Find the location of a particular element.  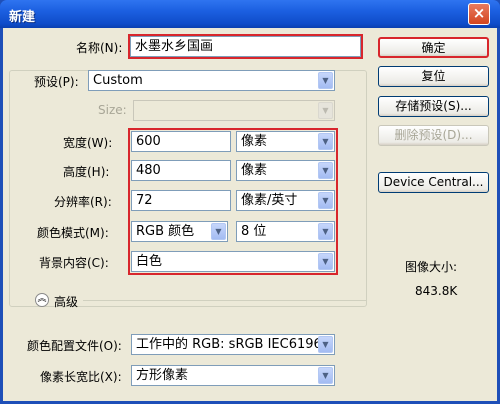

advanced-separator is located at coordinates (224, 300).